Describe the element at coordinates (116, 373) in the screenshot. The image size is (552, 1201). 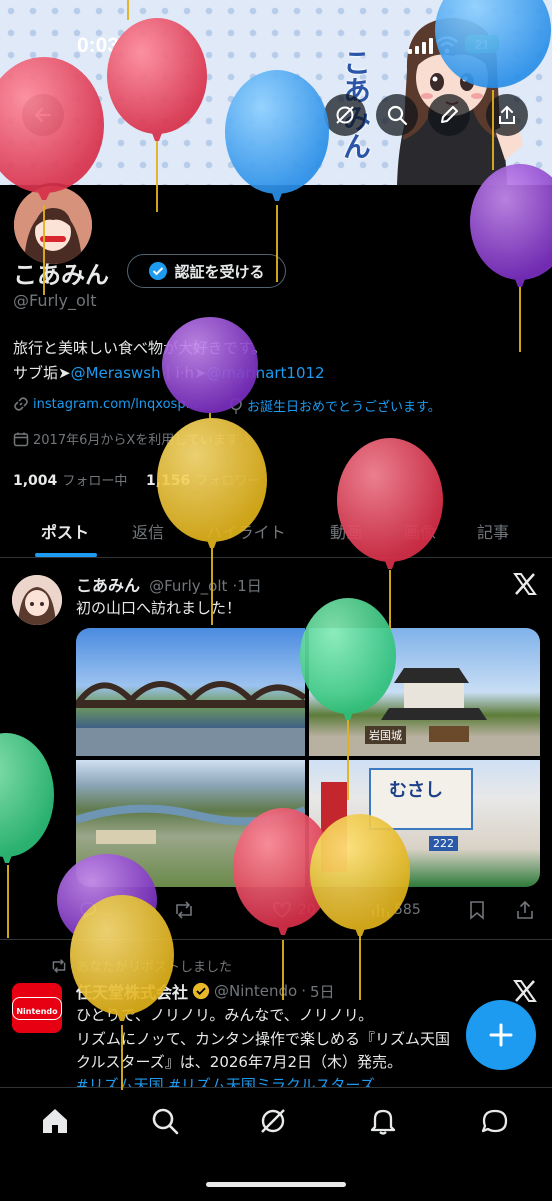
I see `bio-link-sub-account: @Meraswsh` at that location.